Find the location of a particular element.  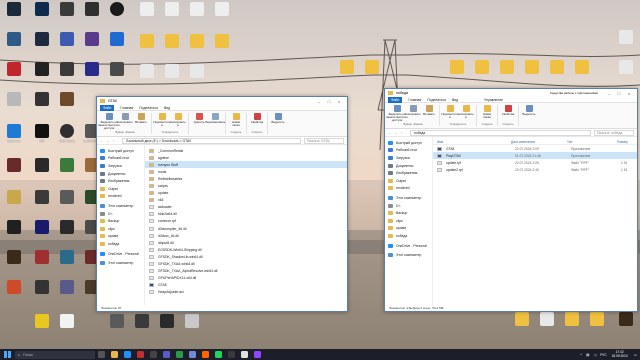

file-row: _CommonRedist is located at coordinates (246, 150).